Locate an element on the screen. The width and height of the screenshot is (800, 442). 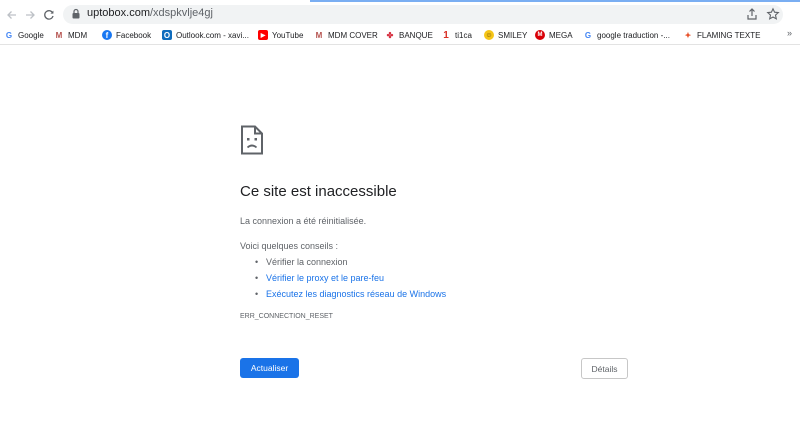
reload-page-button: Actualiser is located at coordinates (269, 368).